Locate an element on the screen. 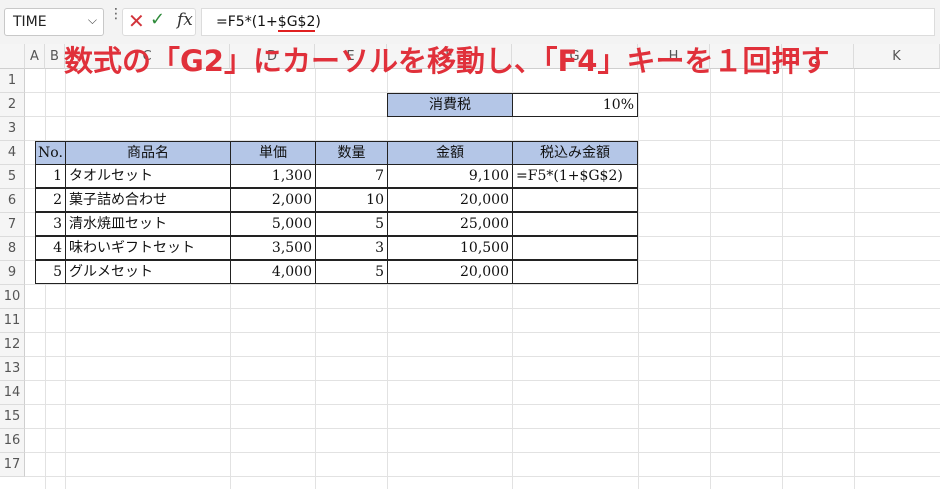  row-header-5: 5 is located at coordinates (12, 177).